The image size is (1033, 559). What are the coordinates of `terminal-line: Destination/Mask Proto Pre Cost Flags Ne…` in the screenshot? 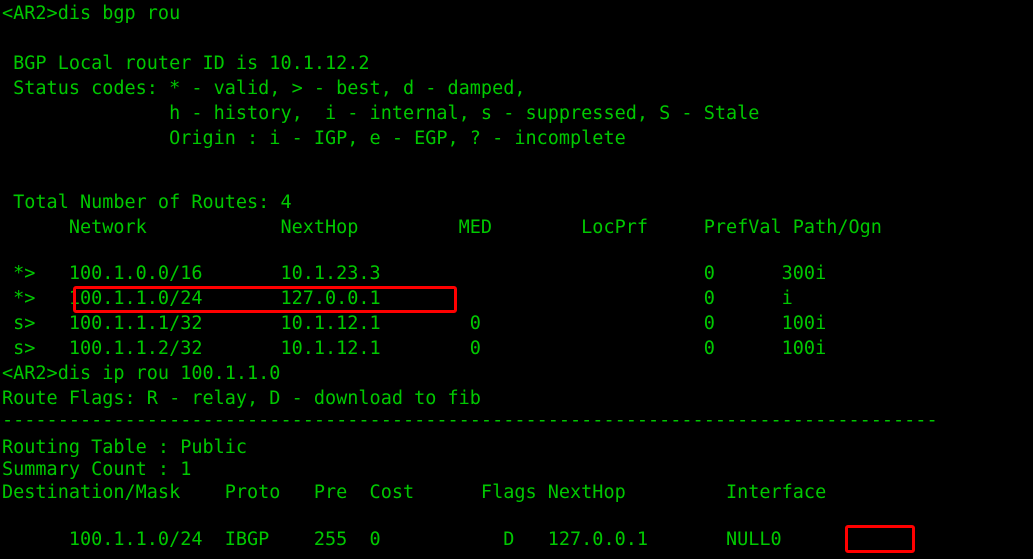 It's located at (414, 492).